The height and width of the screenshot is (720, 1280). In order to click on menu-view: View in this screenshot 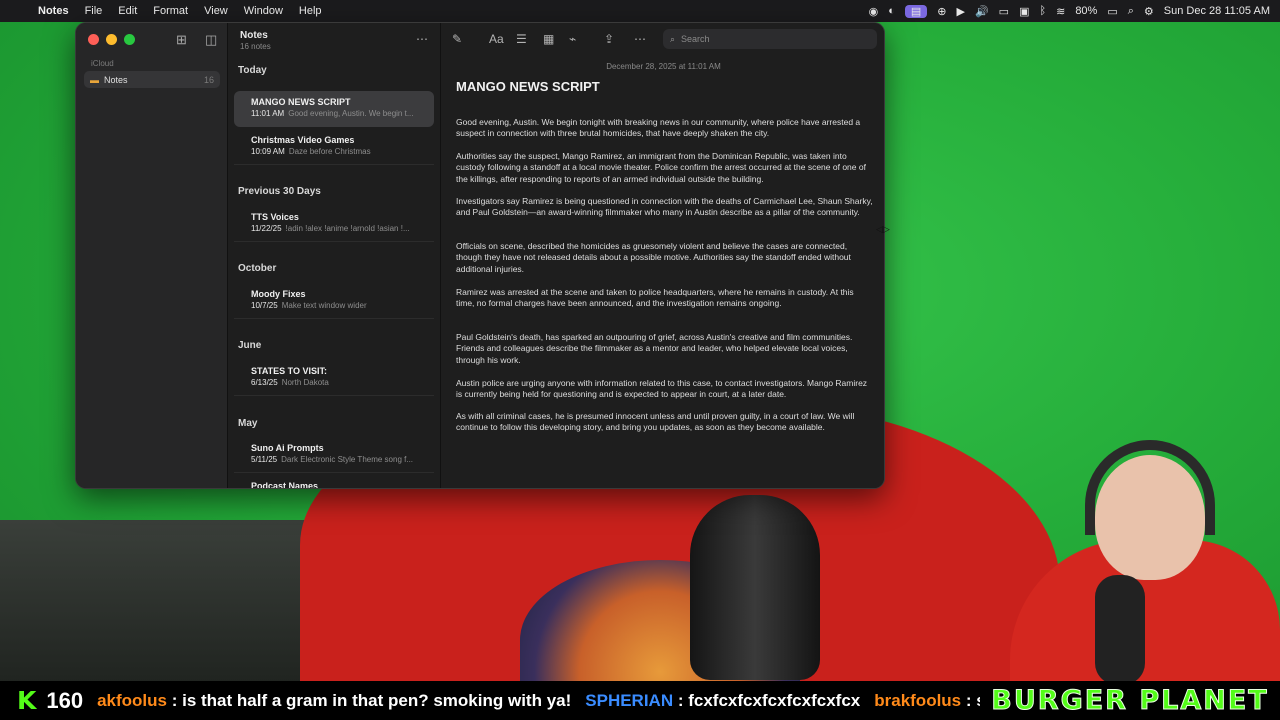, I will do `click(216, 11)`.